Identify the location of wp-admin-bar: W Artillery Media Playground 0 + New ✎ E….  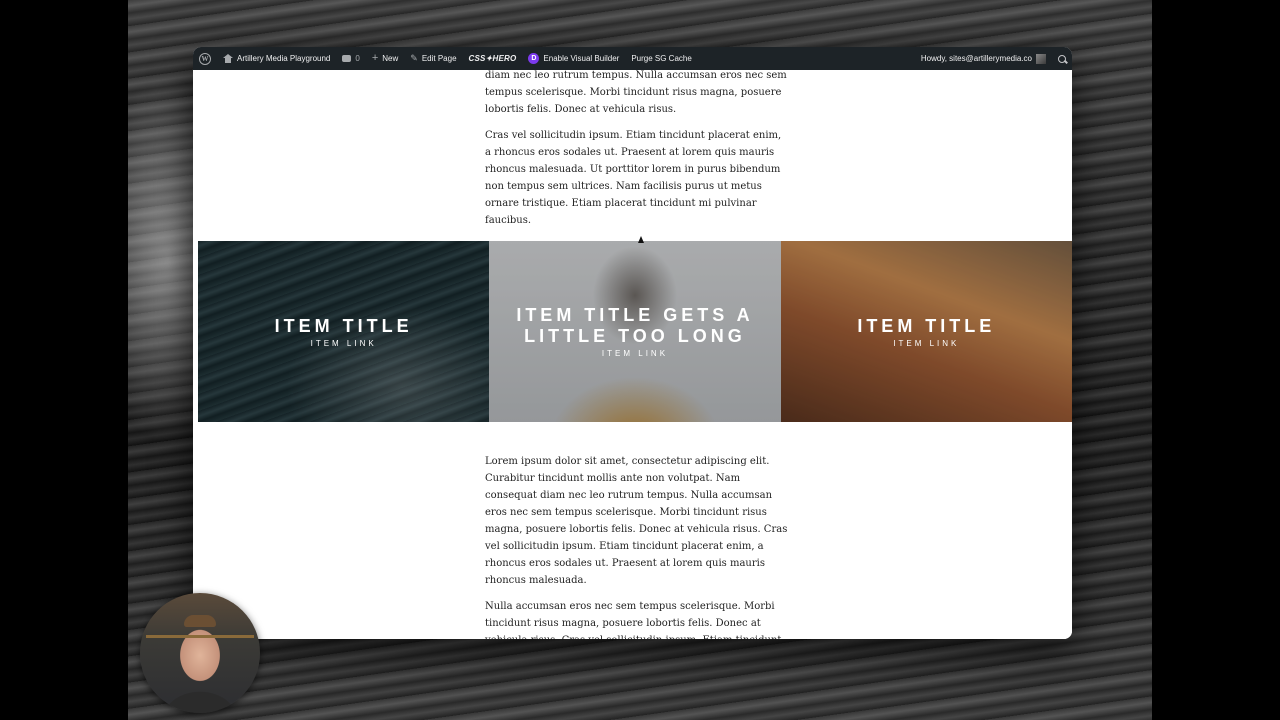
(632, 58).